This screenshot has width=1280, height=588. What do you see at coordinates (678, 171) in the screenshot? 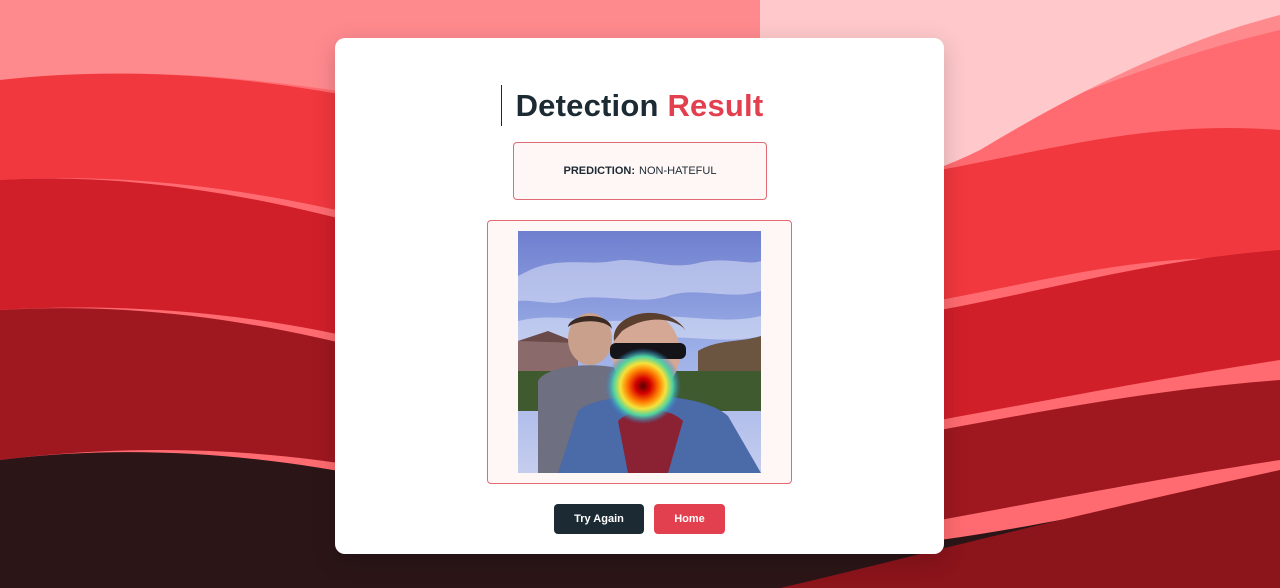
I see `prediction-value: NON-HATEFUL` at bounding box center [678, 171].